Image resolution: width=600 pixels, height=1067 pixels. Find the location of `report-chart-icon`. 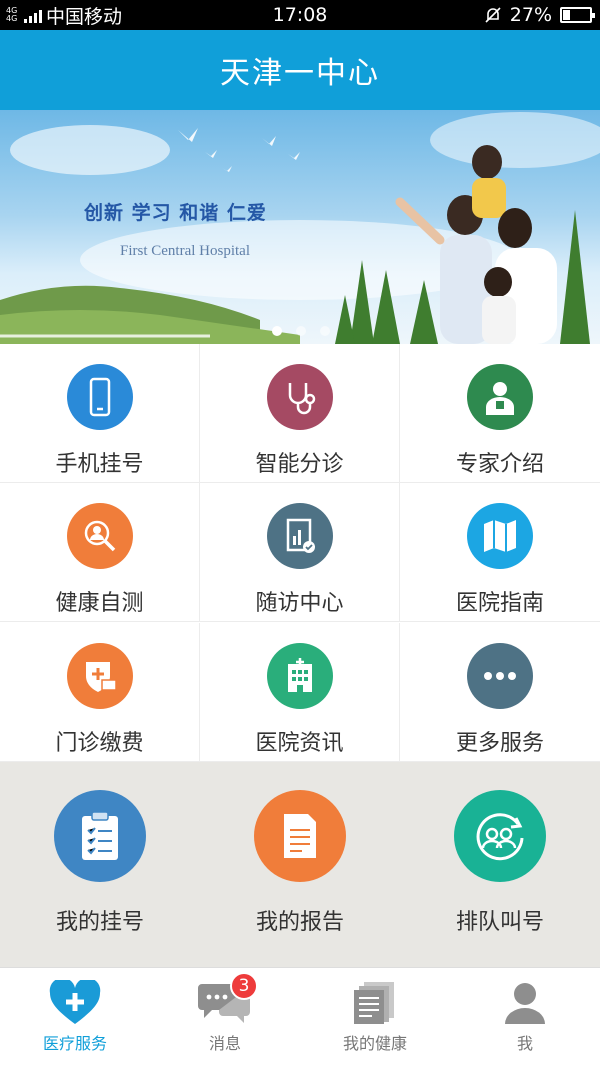

report-chart-icon is located at coordinates (299, 536).